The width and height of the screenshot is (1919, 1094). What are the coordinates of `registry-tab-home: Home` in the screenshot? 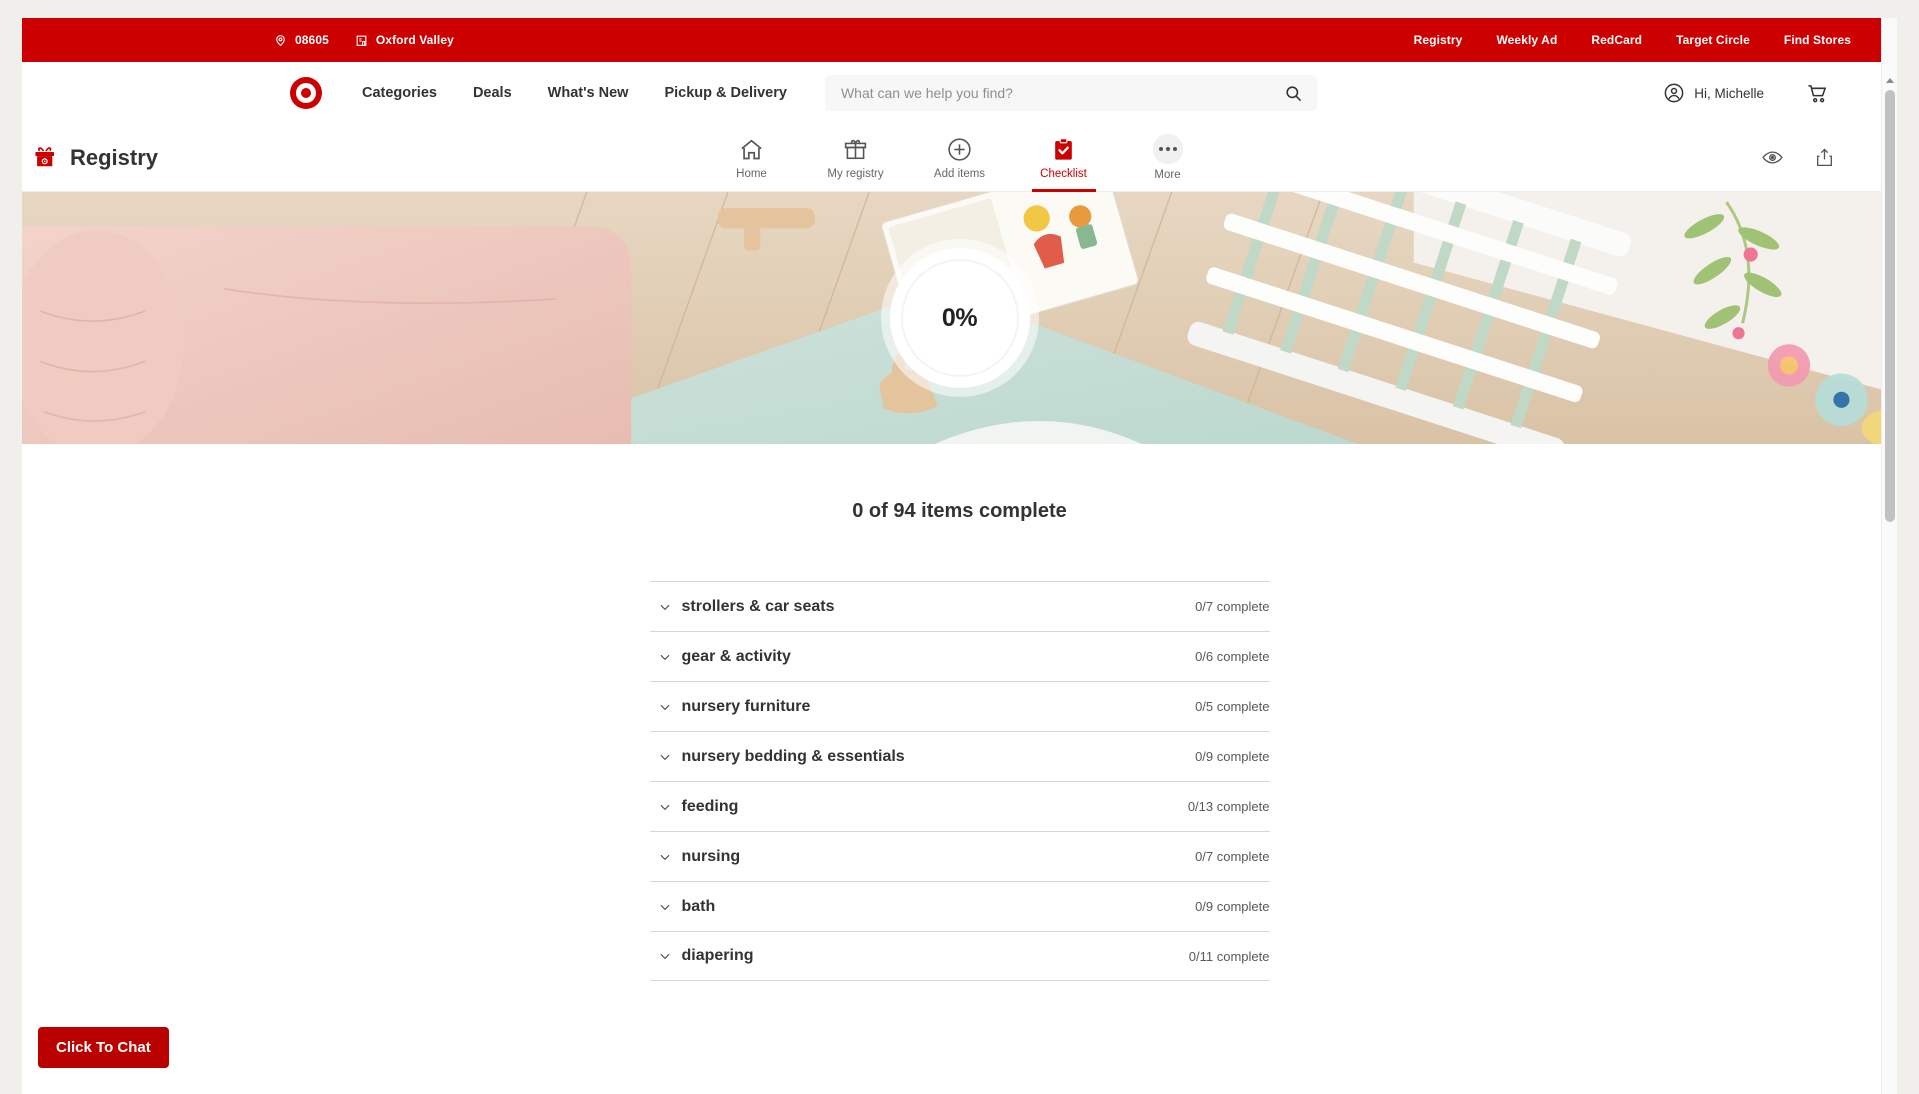 It's located at (752, 158).